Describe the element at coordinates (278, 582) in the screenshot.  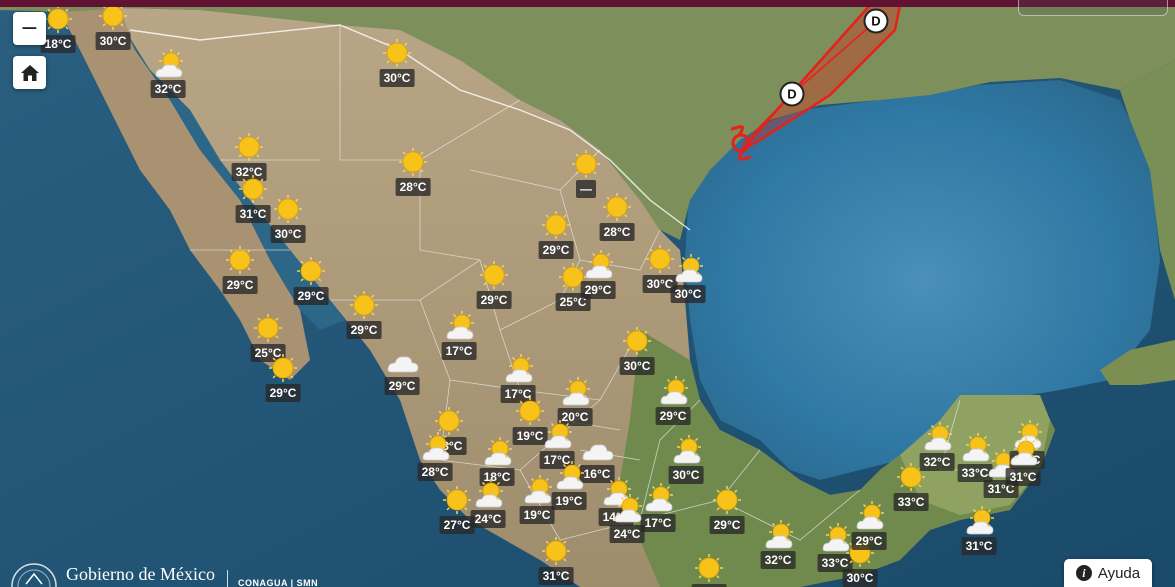
I see `agency-names: CONAGUA | SMN` at that location.